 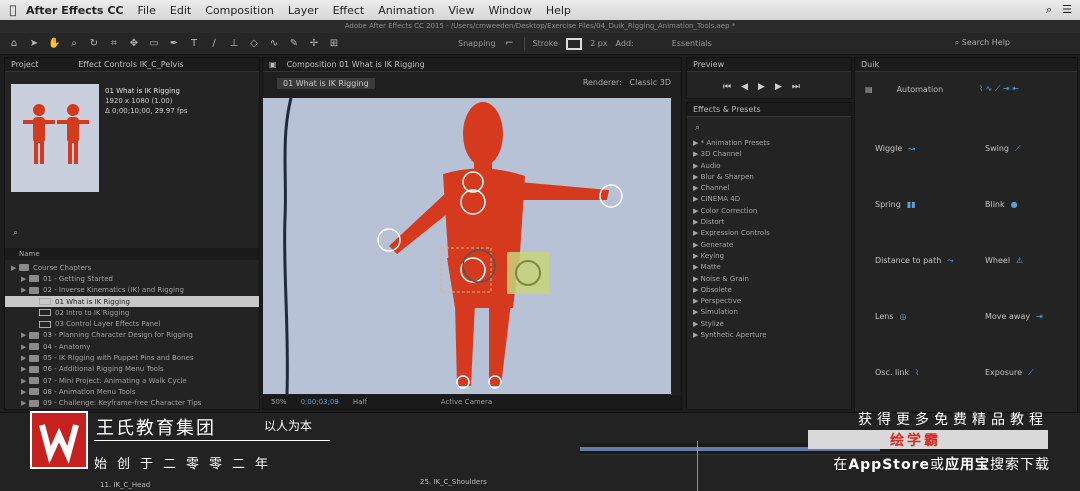 I want to click on zoom-tool-icon: ⌕, so click(x=74, y=44).